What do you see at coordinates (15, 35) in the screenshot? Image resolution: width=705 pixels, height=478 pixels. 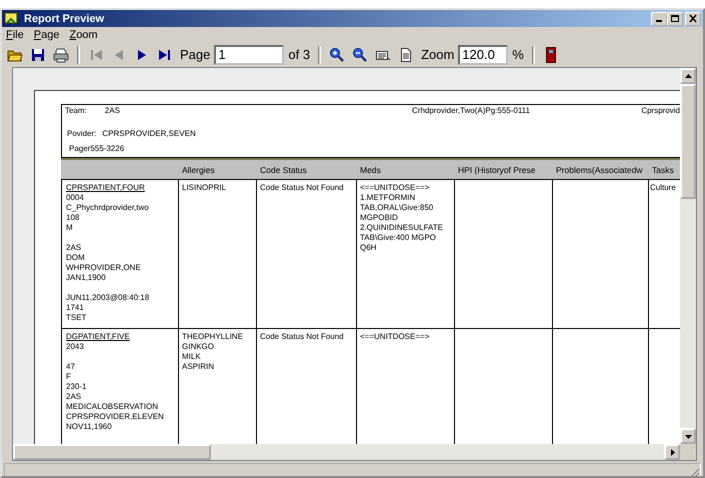 I see `menu-item: File` at bounding box center [15, 35].